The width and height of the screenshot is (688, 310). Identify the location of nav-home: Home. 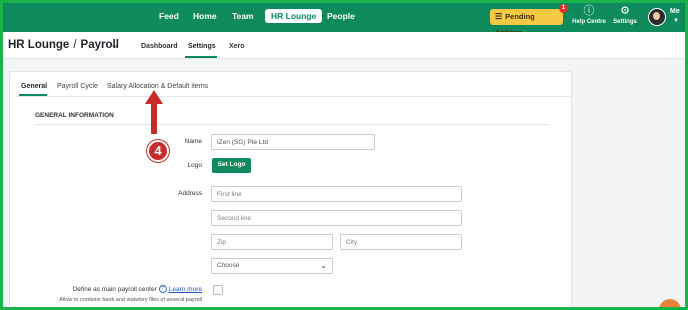
(205, 16).